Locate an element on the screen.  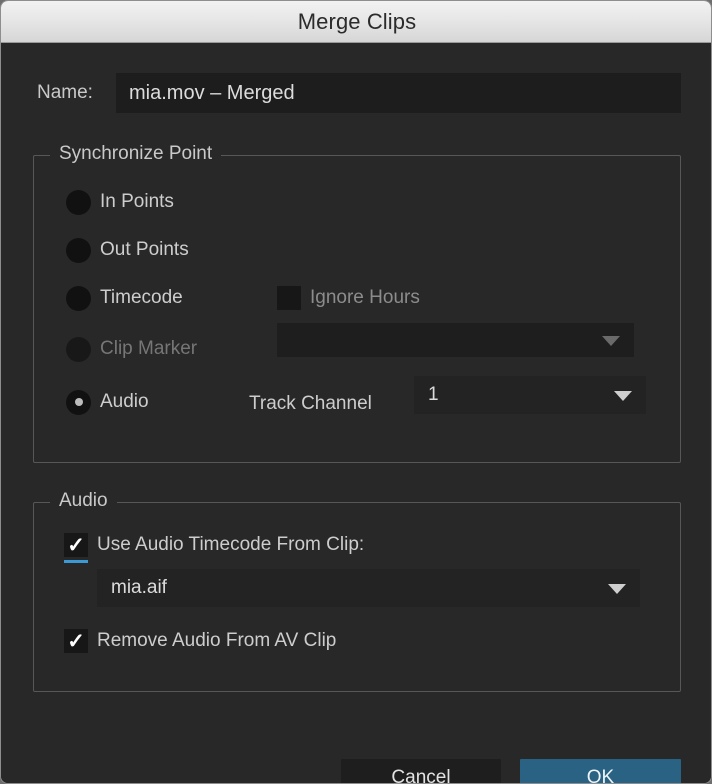
audio-clip-dropdown-value: mia.aif is located at coordinates (139, 587).